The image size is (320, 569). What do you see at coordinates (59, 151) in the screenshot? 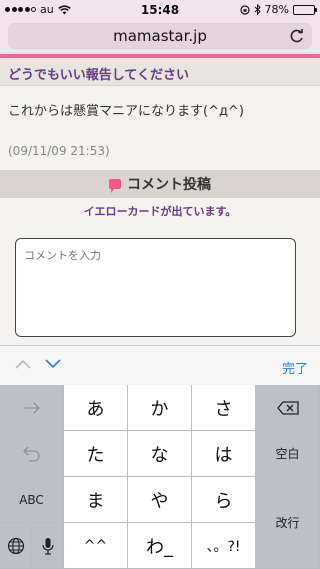
I see `post-date: (09/11/09 21:53)` at bounding box center [59, 151].